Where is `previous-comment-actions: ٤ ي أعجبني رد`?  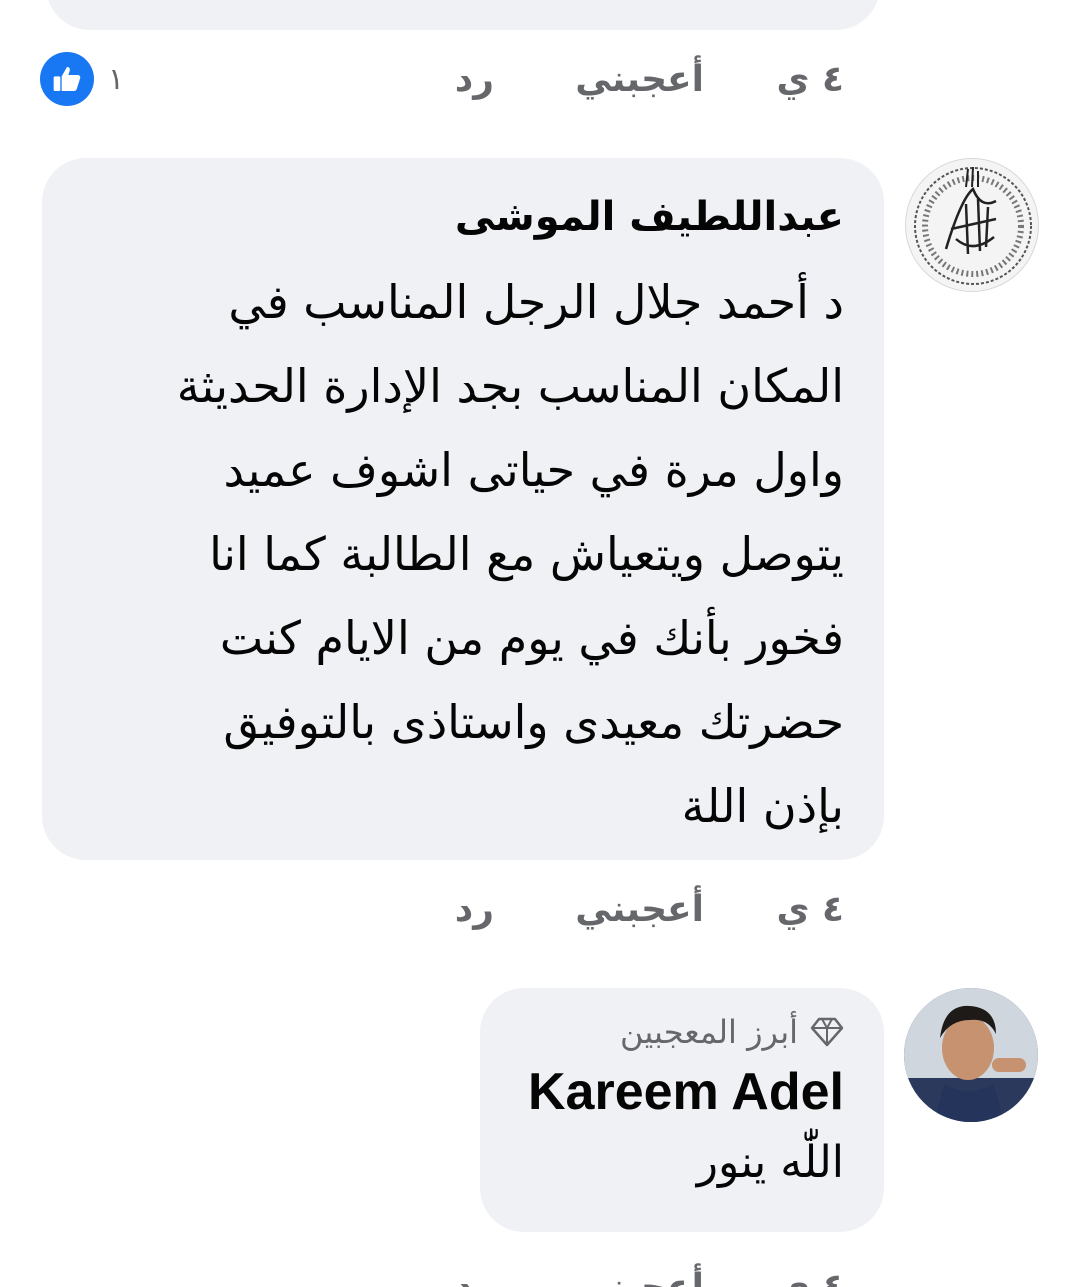 previous-comment-actions: ٤ ي أعجبني رد is located at coordinates (642, 80).